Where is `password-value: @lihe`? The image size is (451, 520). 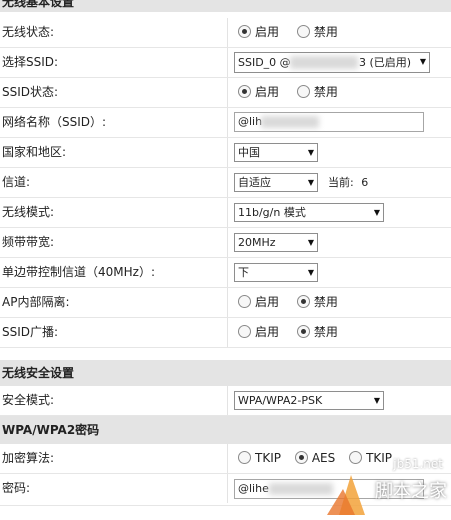 password-value: @lihe is located at coordinates (253, 488).